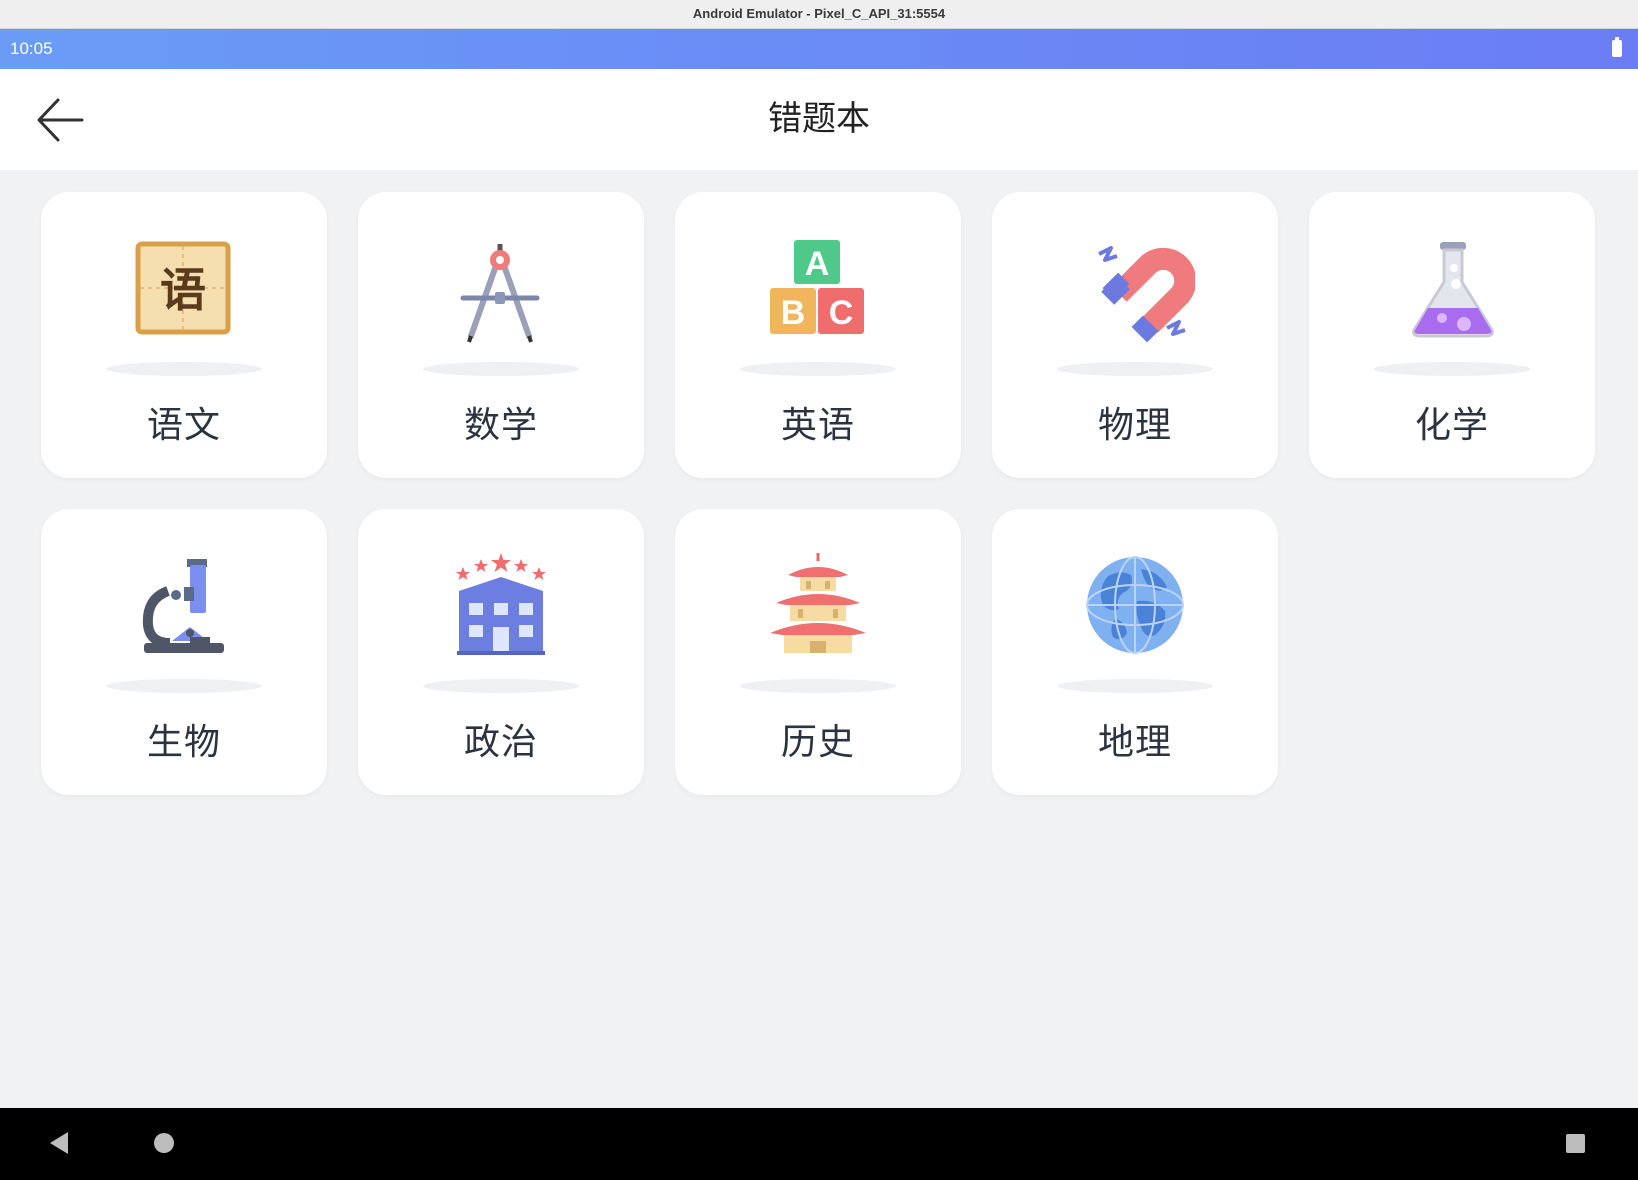  What do you see at coordinates (817, 287) in the screenshot?
I see `abc-blocks-icon: A B C` at bounding box center [817, 287].